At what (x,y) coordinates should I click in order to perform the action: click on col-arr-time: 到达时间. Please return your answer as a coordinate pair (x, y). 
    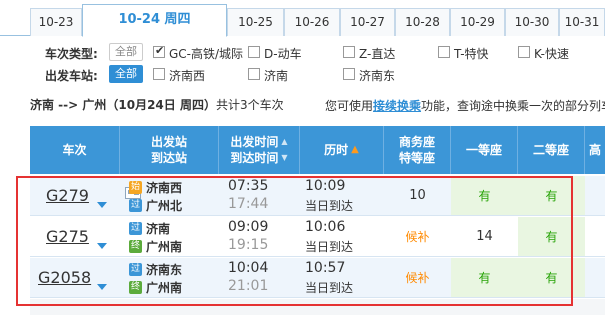
    Looking at the image, I should click on (254, 158).